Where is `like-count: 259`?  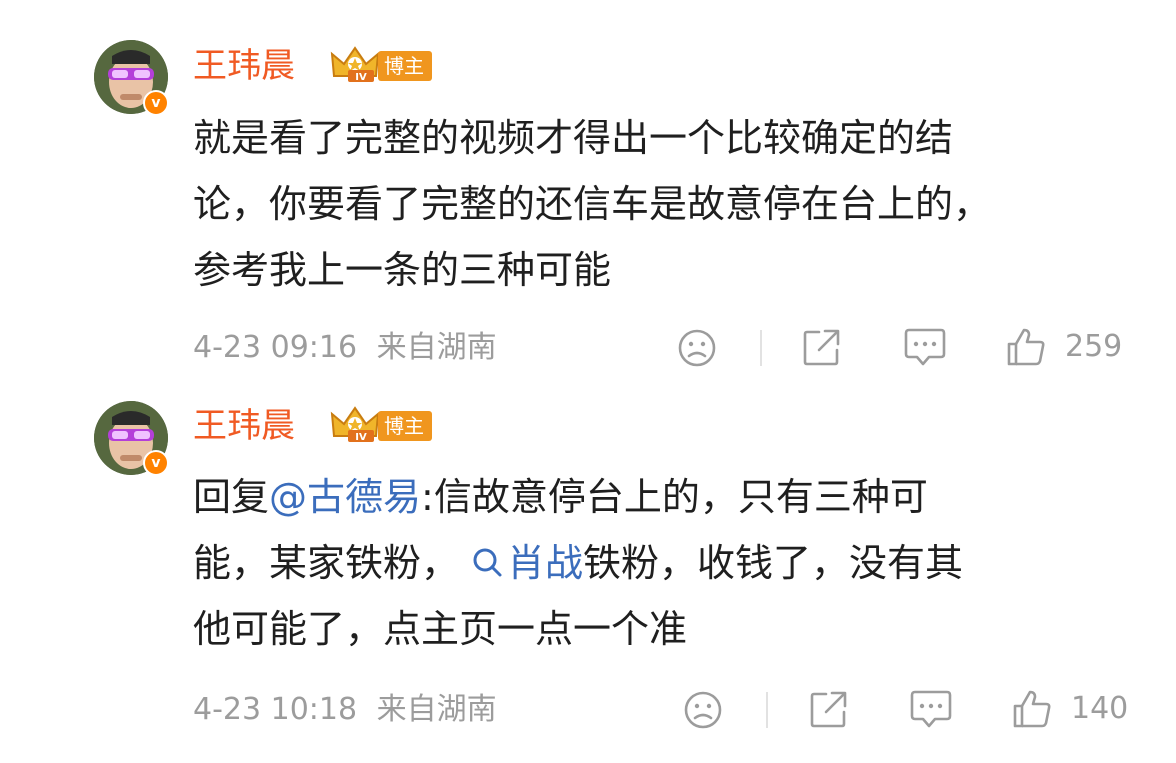 like-count: 259 is located at coordinates (1094, 346).